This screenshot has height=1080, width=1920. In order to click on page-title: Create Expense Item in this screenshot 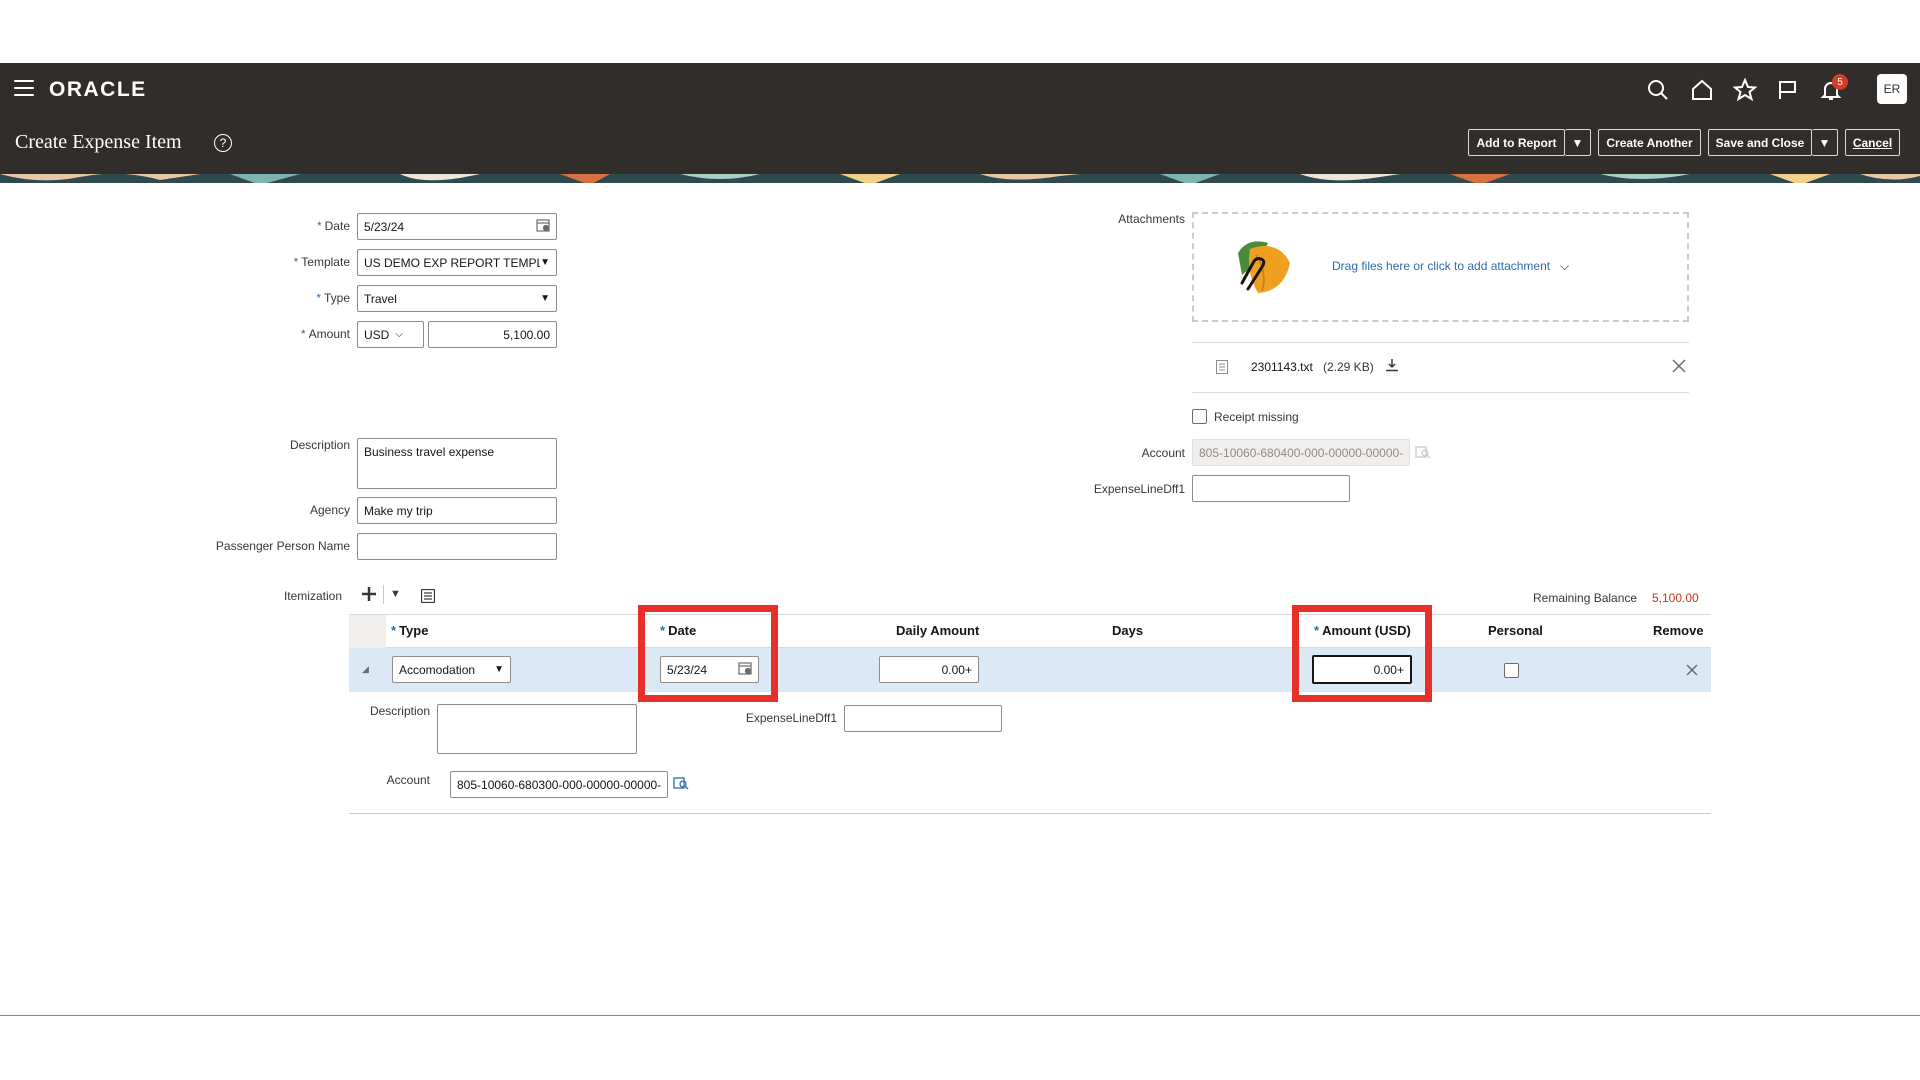, I will do `click(98, 142)`.